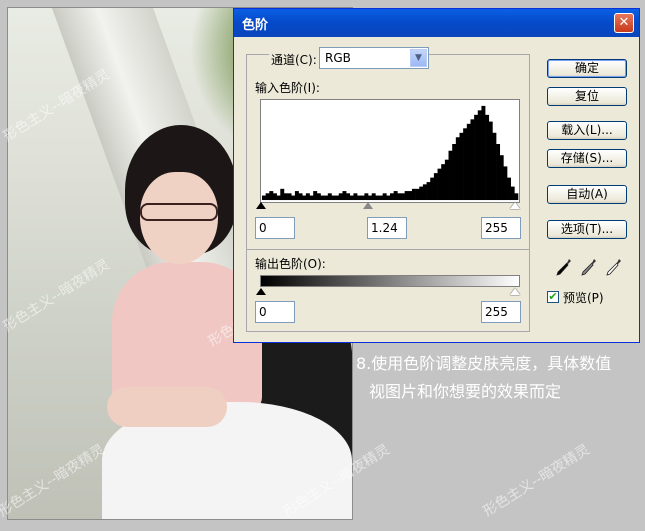 The height and width of the screenshot is (531, 645). I want to click on auto-button: 自动(A), so click(587, 194).